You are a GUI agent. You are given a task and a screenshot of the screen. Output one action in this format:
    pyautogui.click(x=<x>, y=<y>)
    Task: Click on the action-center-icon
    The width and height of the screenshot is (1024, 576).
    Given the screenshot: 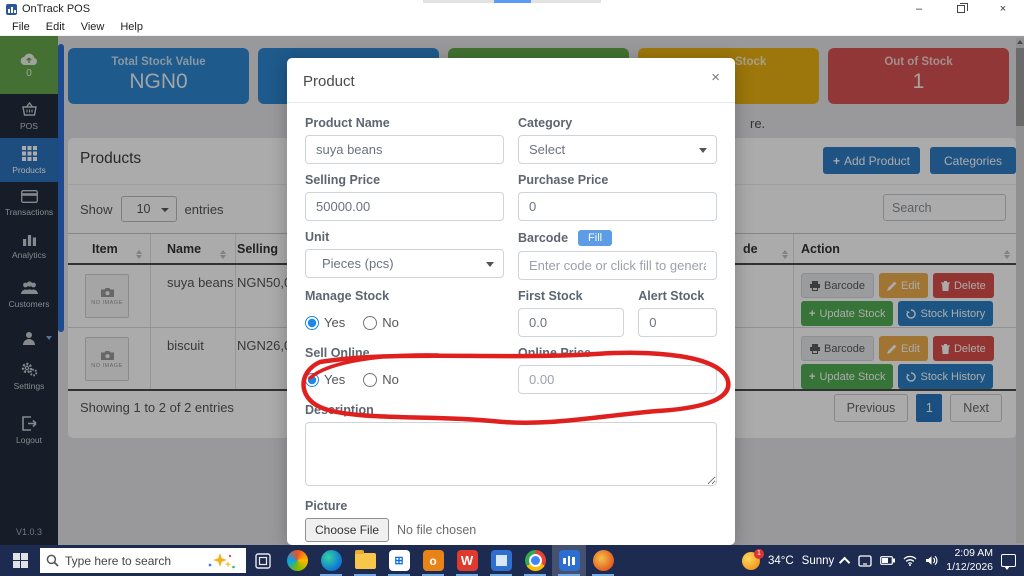 What is the action you would take?
    pyautogui.click(x=1008, y=562)
    